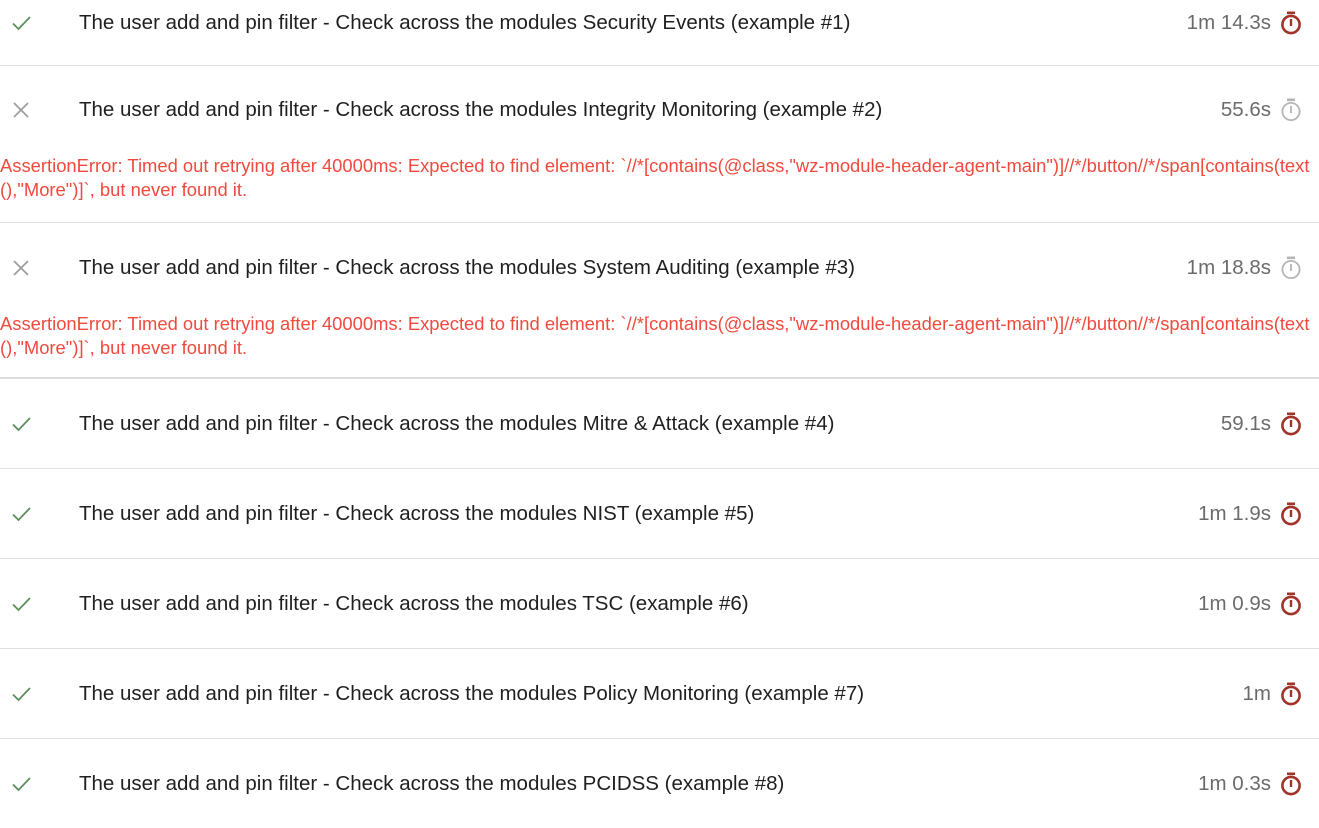 Image resolution: width=1319 pixels, height=828 pixels. What do you see at coordinates (1234, 603) in the screenshot?
I see `test-duration: 1m 0.9s` at bounding box center [1234, 603].